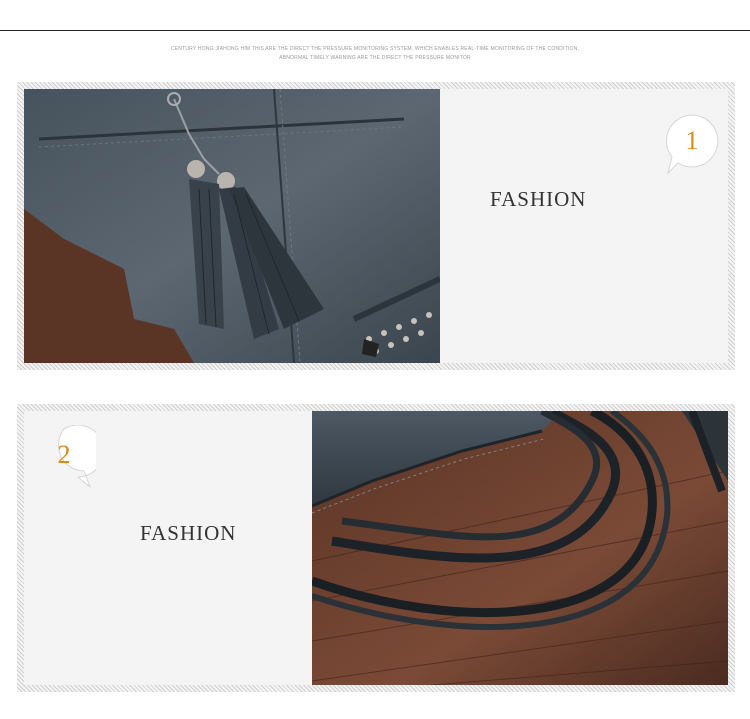  I want to click on number-badge-2: 2, so click(66, 457).